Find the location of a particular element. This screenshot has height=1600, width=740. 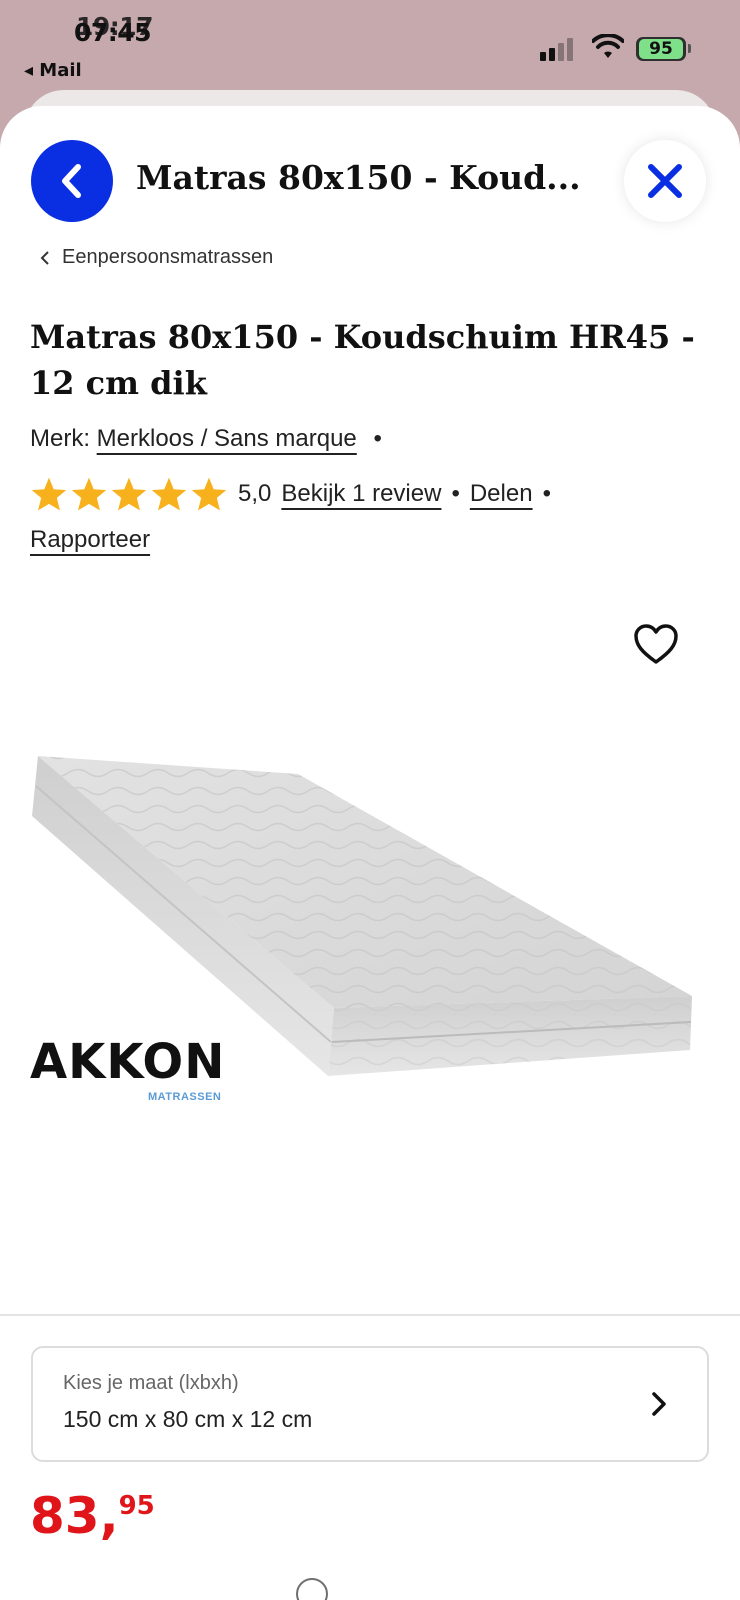

review-link: Bekijk 1 review is located at coordinates (361, 494).